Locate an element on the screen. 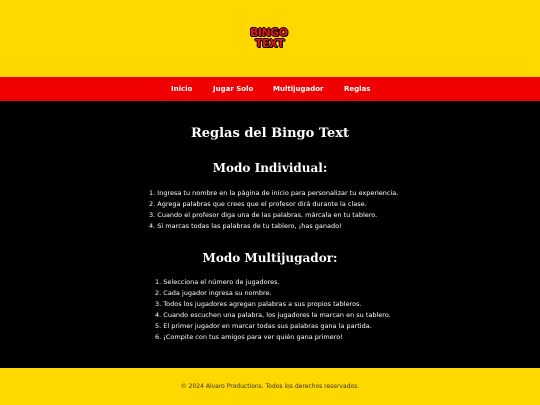 The image size is (540, 405). list-item: 1. Selecciona el número de jugadores. is located at coordinates (217, 282).